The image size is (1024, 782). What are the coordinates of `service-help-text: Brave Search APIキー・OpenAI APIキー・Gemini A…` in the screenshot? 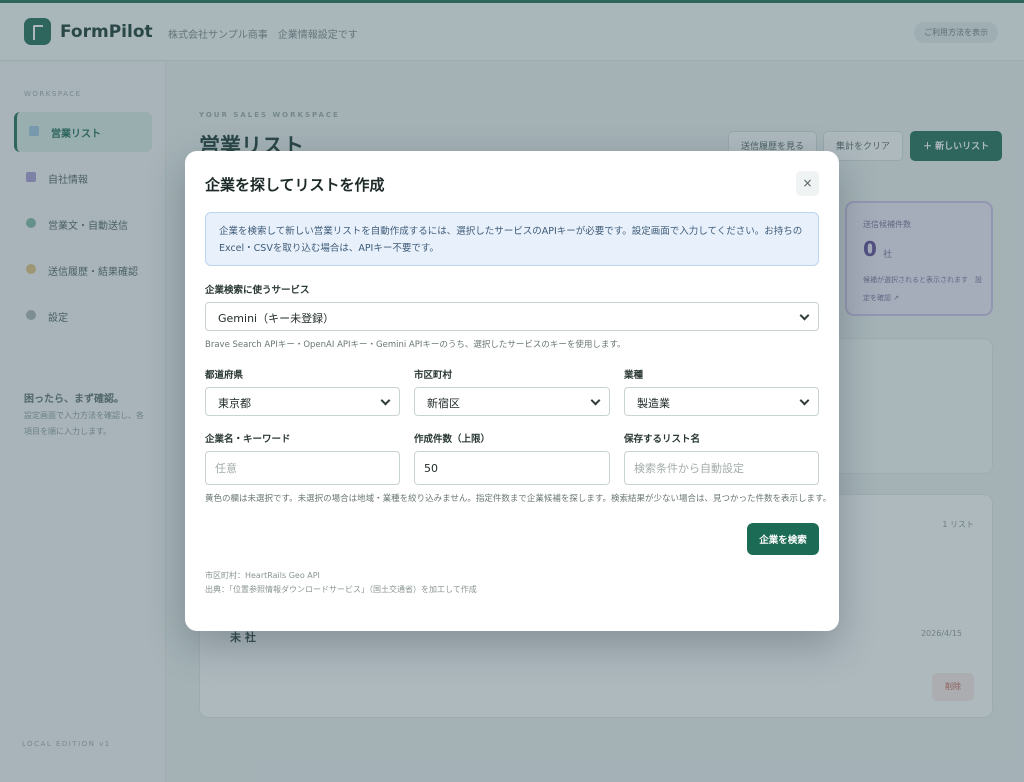 It's located at (415, 345).